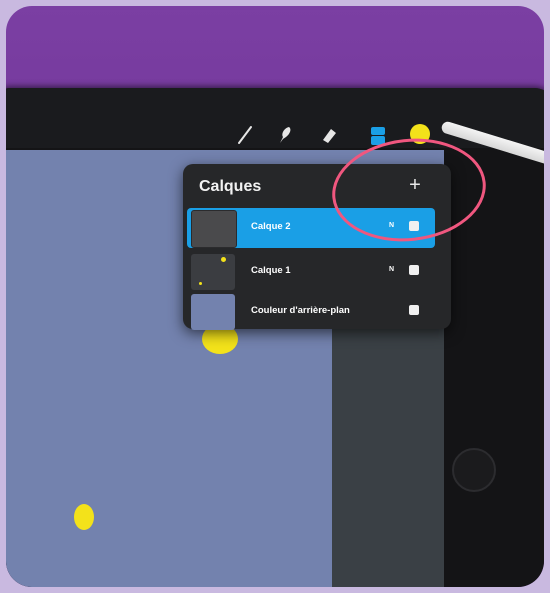 Image resolution: width=550 pixels, height=593 pixels. What do you see at coordinates (285, 135) in the screenshot?
I see `smudge-icon` at bounding box center [285, 135].